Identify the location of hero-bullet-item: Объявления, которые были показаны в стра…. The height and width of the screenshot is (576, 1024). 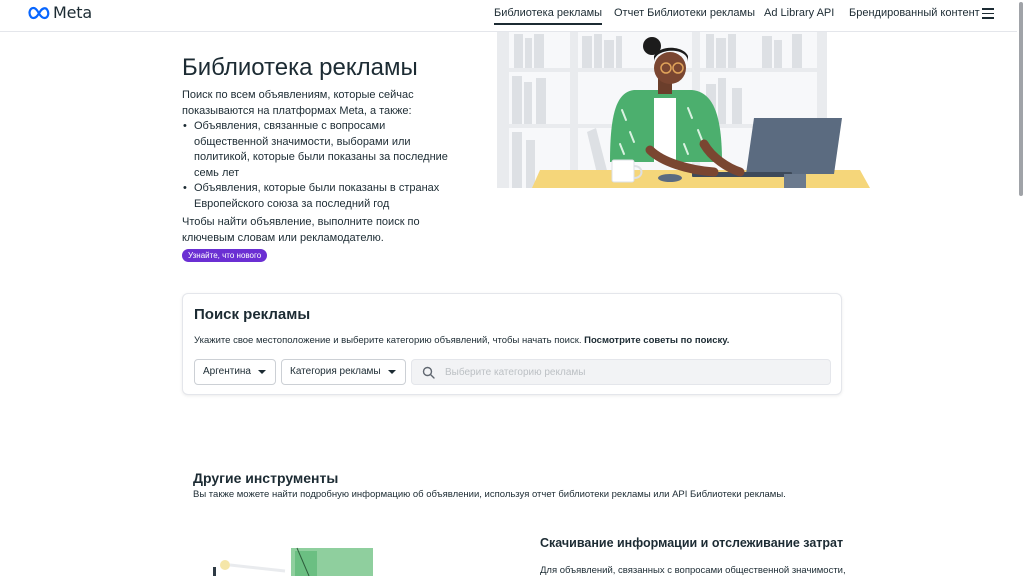
(317, 196).